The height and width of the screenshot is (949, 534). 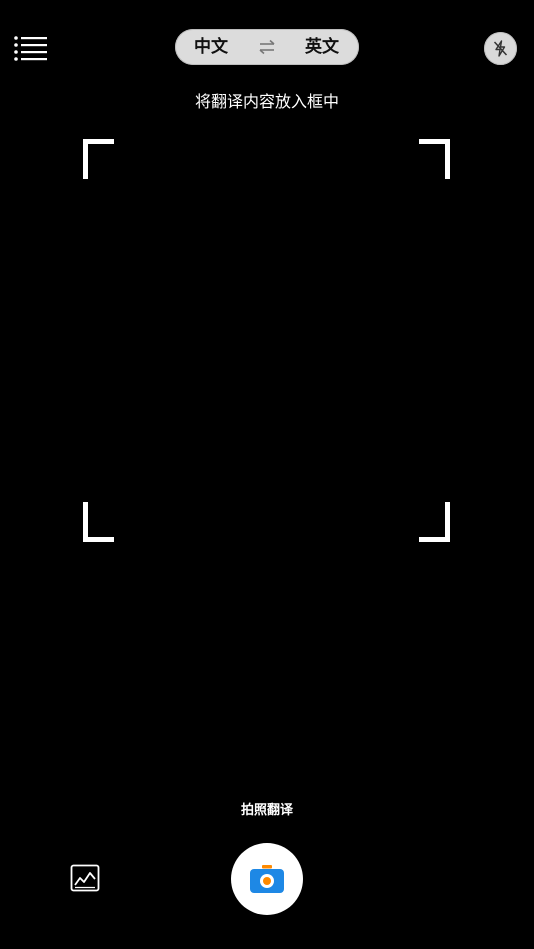 I want to click on swap-languages-button, so click(x=267, y=47).